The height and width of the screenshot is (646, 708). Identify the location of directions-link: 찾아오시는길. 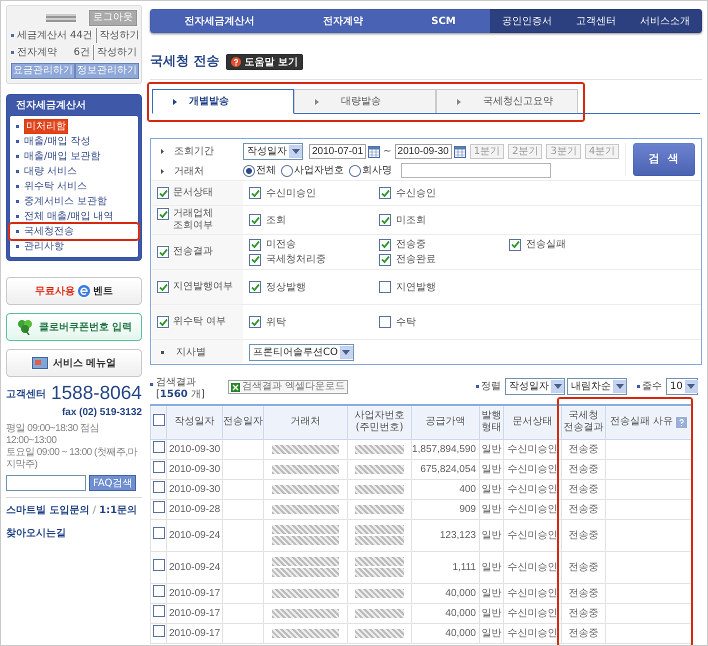
(74, 533).